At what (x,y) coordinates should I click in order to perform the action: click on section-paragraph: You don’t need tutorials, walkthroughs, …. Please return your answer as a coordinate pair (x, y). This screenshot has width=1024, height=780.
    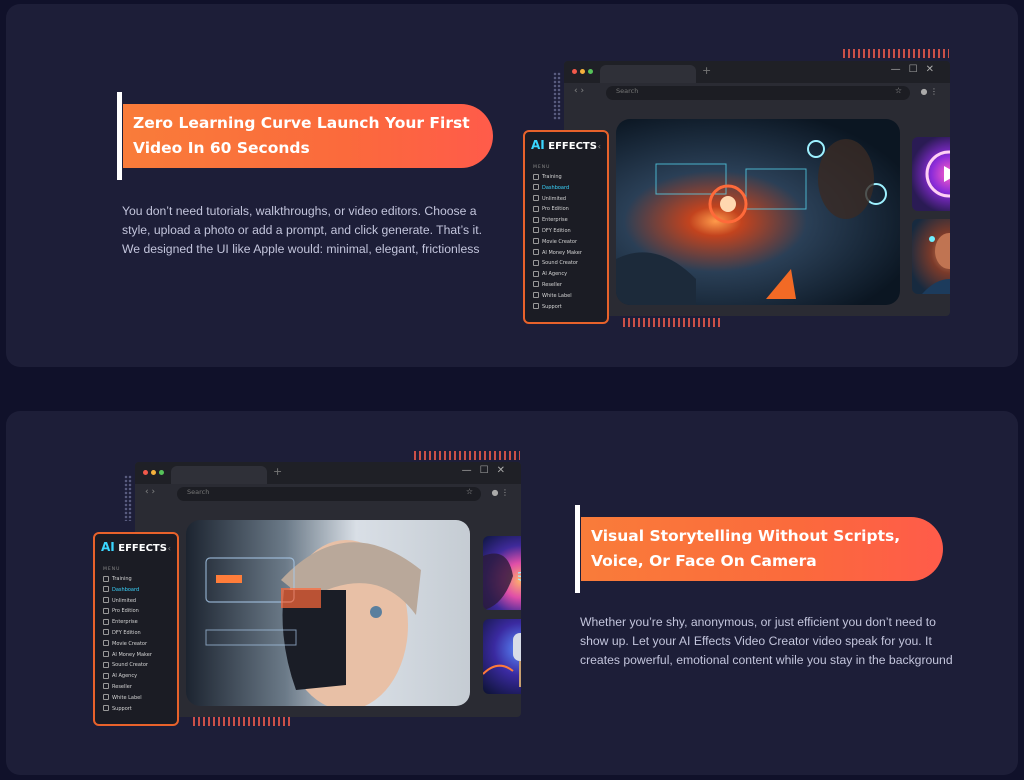
    Looking at the image, I should click on (302, 230).